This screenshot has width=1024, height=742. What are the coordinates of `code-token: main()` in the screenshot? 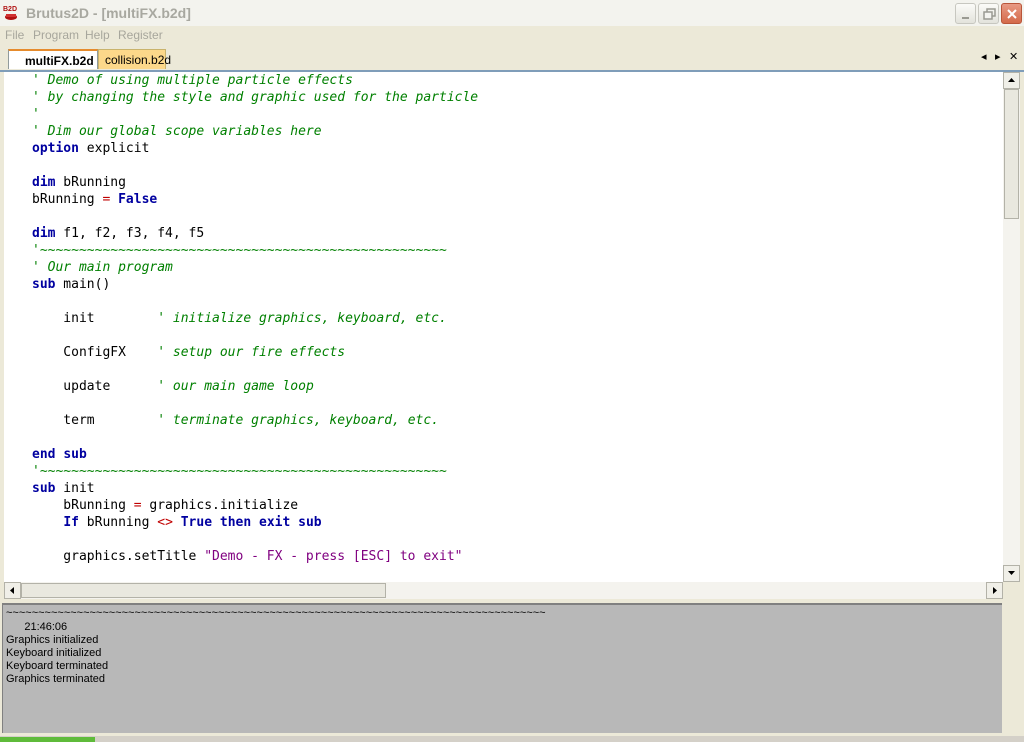 It's located at (83, 284).